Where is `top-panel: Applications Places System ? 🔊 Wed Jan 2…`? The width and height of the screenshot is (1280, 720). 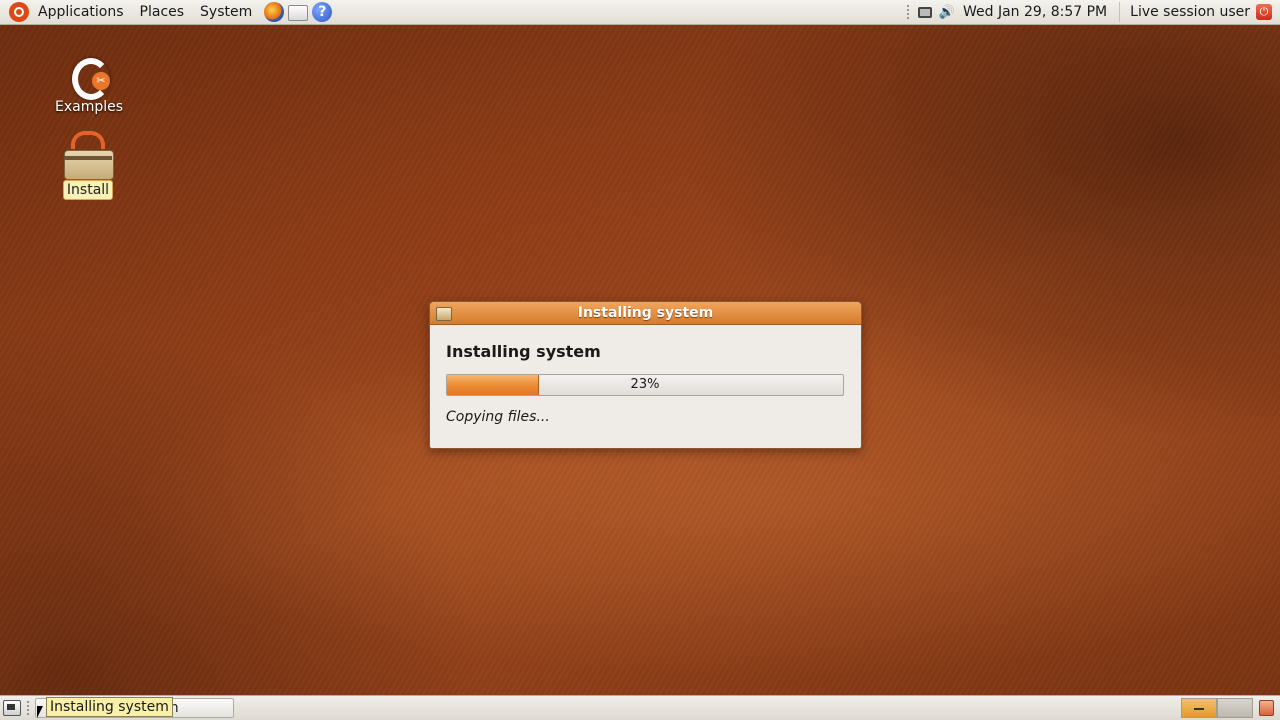
top-panel: Applications Places System ? 🔊 Wed Jan 2… is located at coordinates (640, 12).